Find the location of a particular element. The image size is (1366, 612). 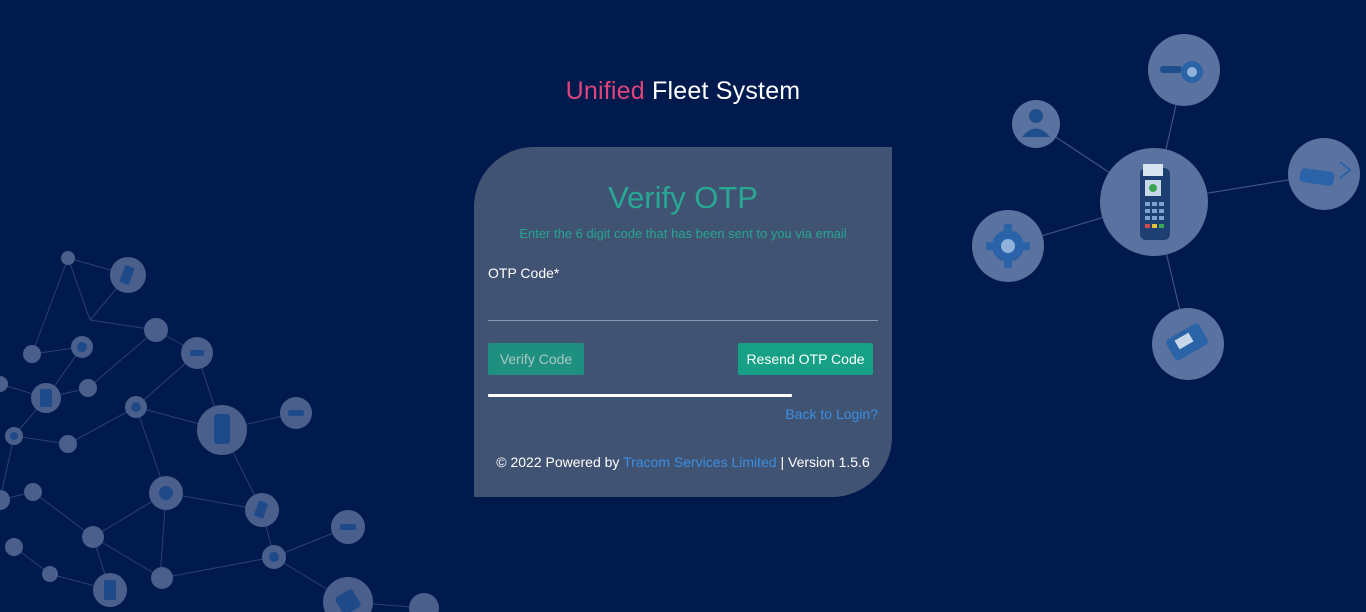

app-title-main: Fleet System is located at coordinates (726, 91).